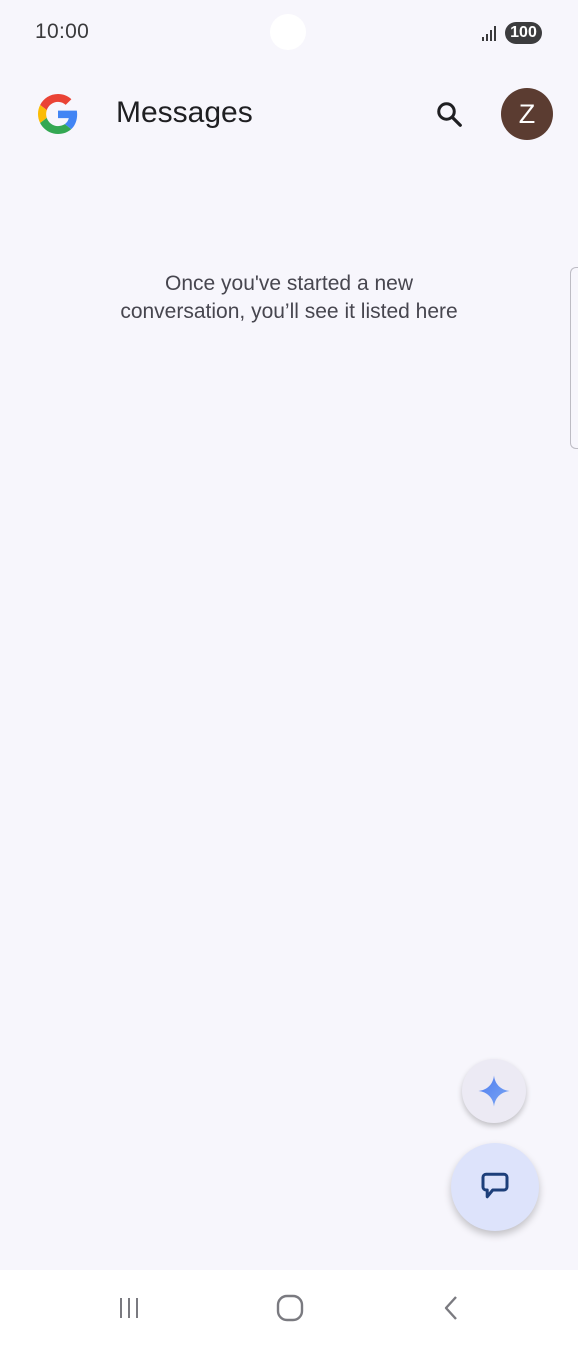 The width and height of the screenshot is (578, 1348). I want to click on chat-bubble-icon, so click(495, 1185).